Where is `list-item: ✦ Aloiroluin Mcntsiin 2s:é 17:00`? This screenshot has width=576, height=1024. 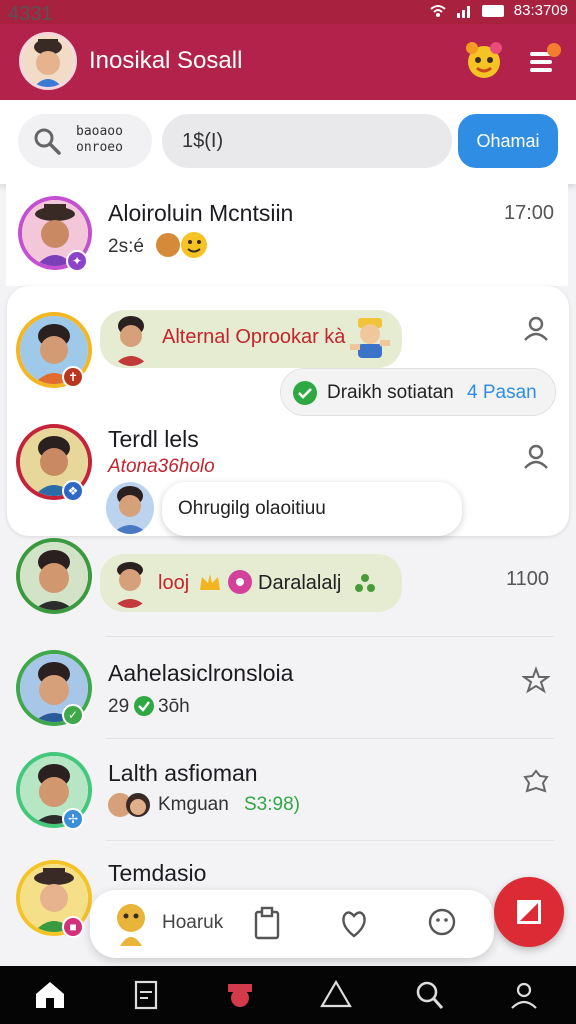
list-item: ✦ Aloiroluin Mcntsiin 2s:é 17:00 is located at coordinates (287, 235).